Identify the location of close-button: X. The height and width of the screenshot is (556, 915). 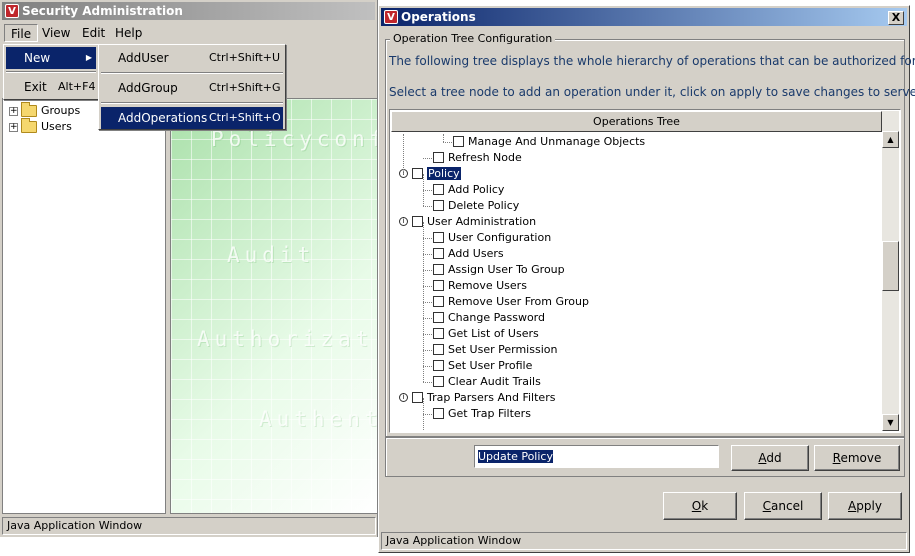
(896, 18).